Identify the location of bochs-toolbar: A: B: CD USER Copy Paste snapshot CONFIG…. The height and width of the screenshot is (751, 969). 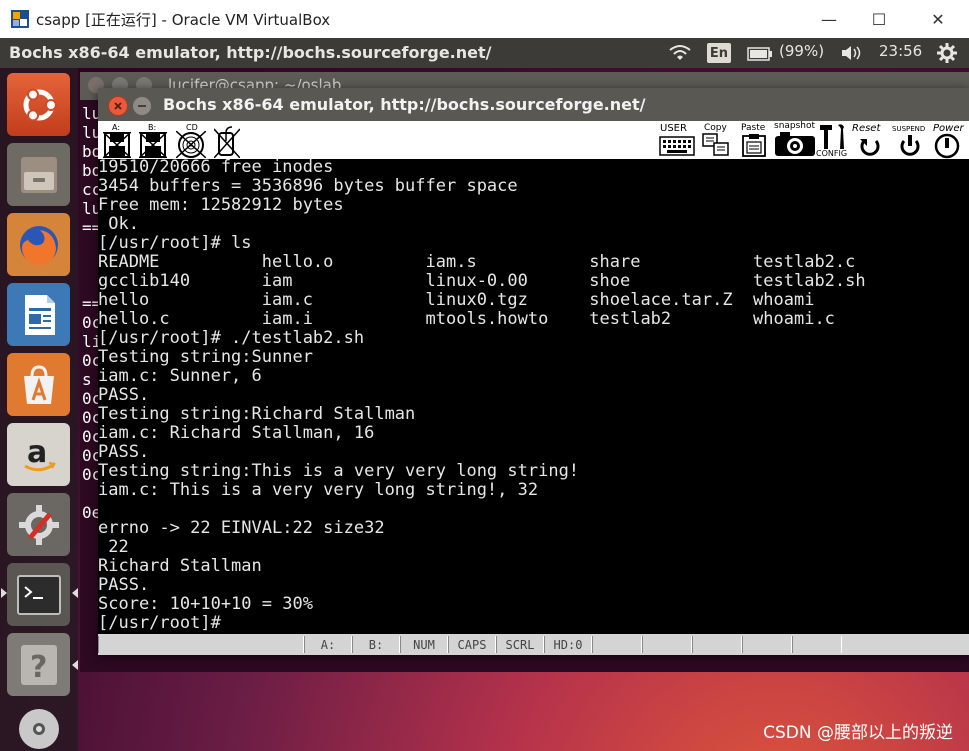
(533, 140).